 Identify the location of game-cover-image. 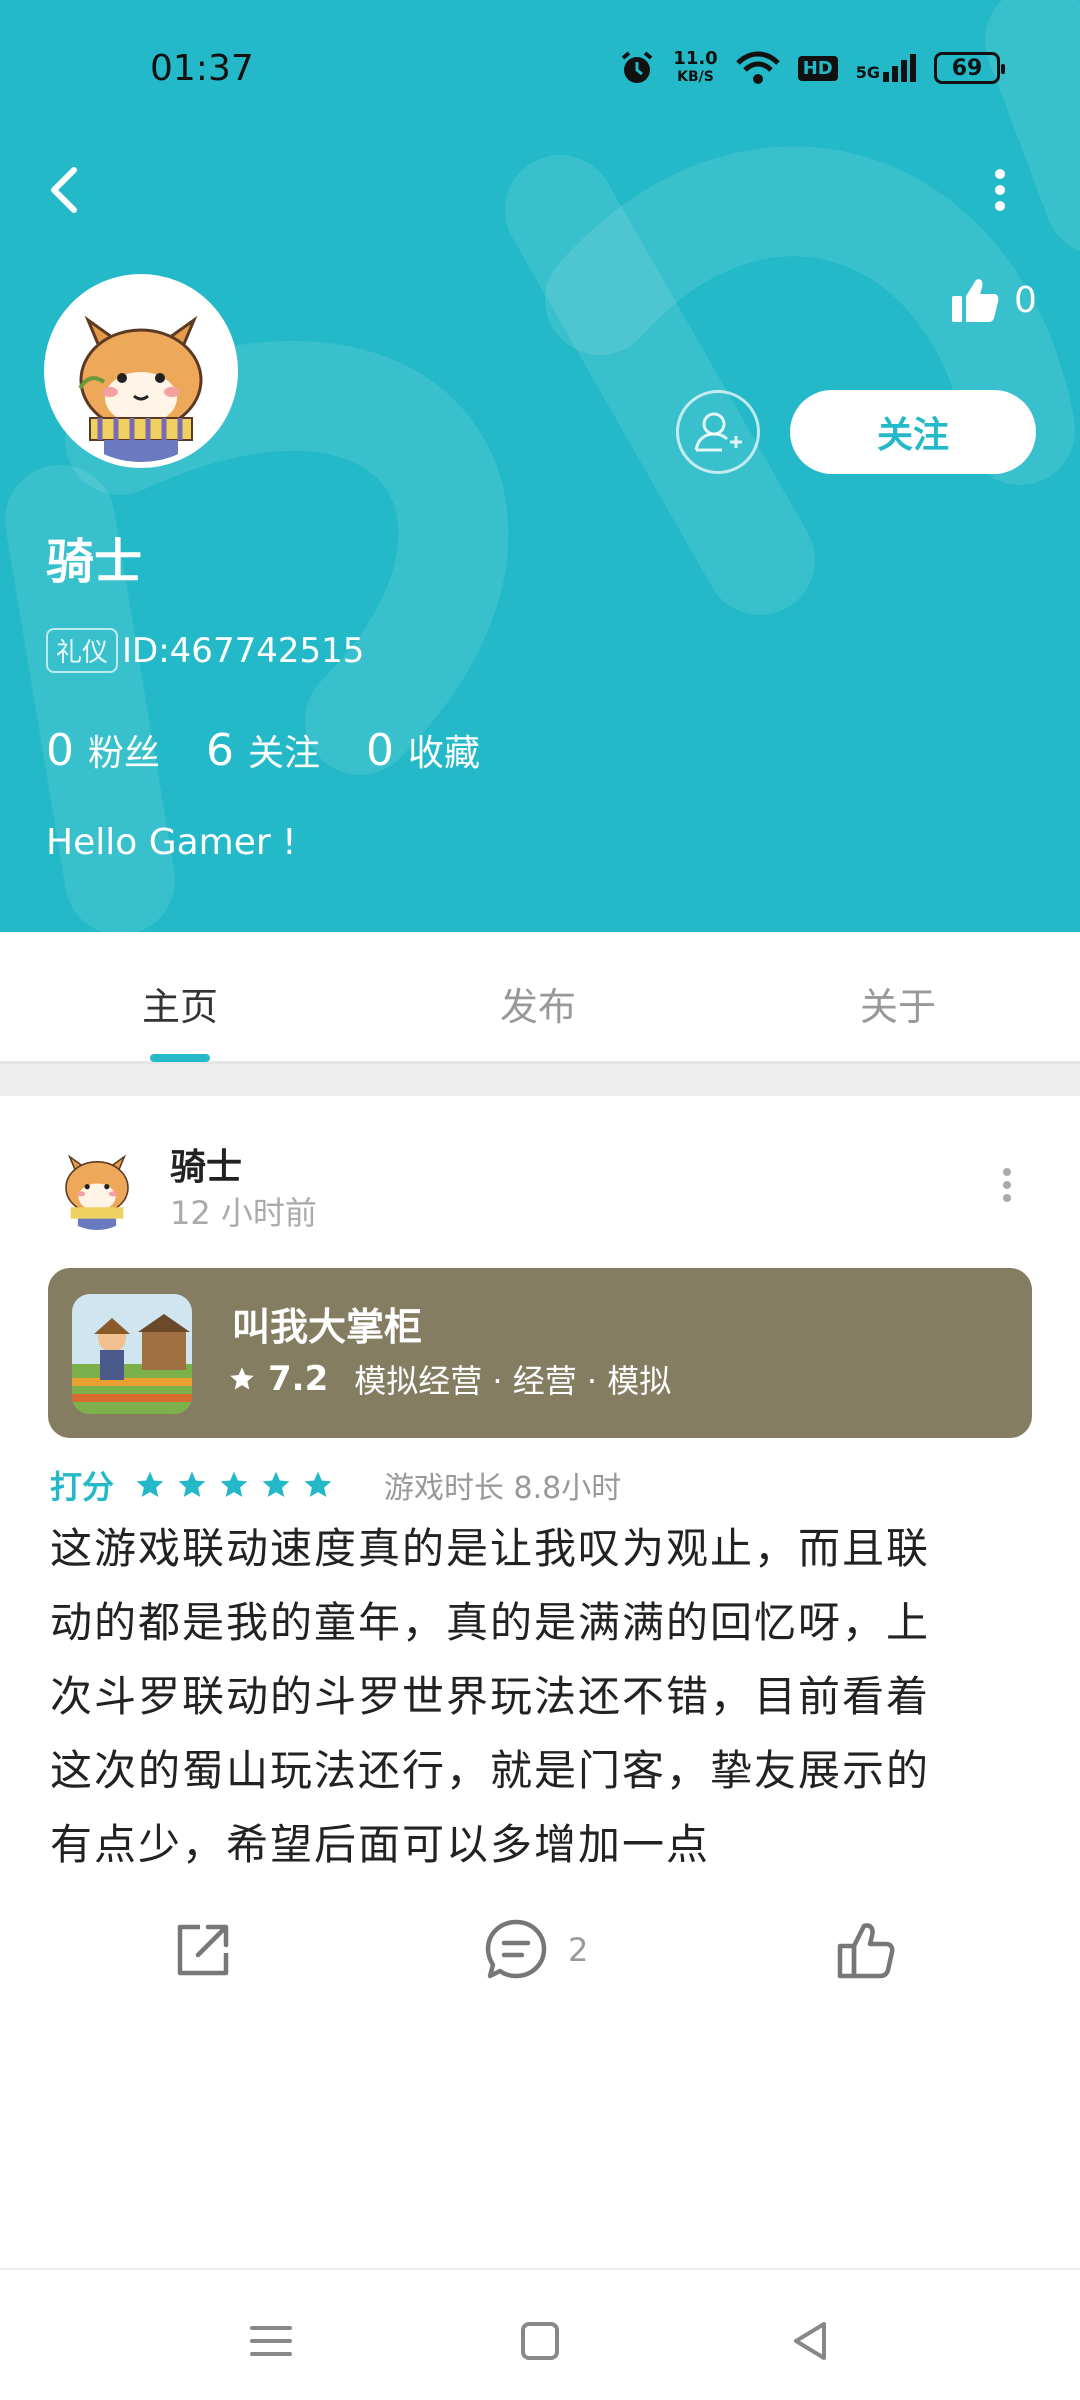
(132, 1354).